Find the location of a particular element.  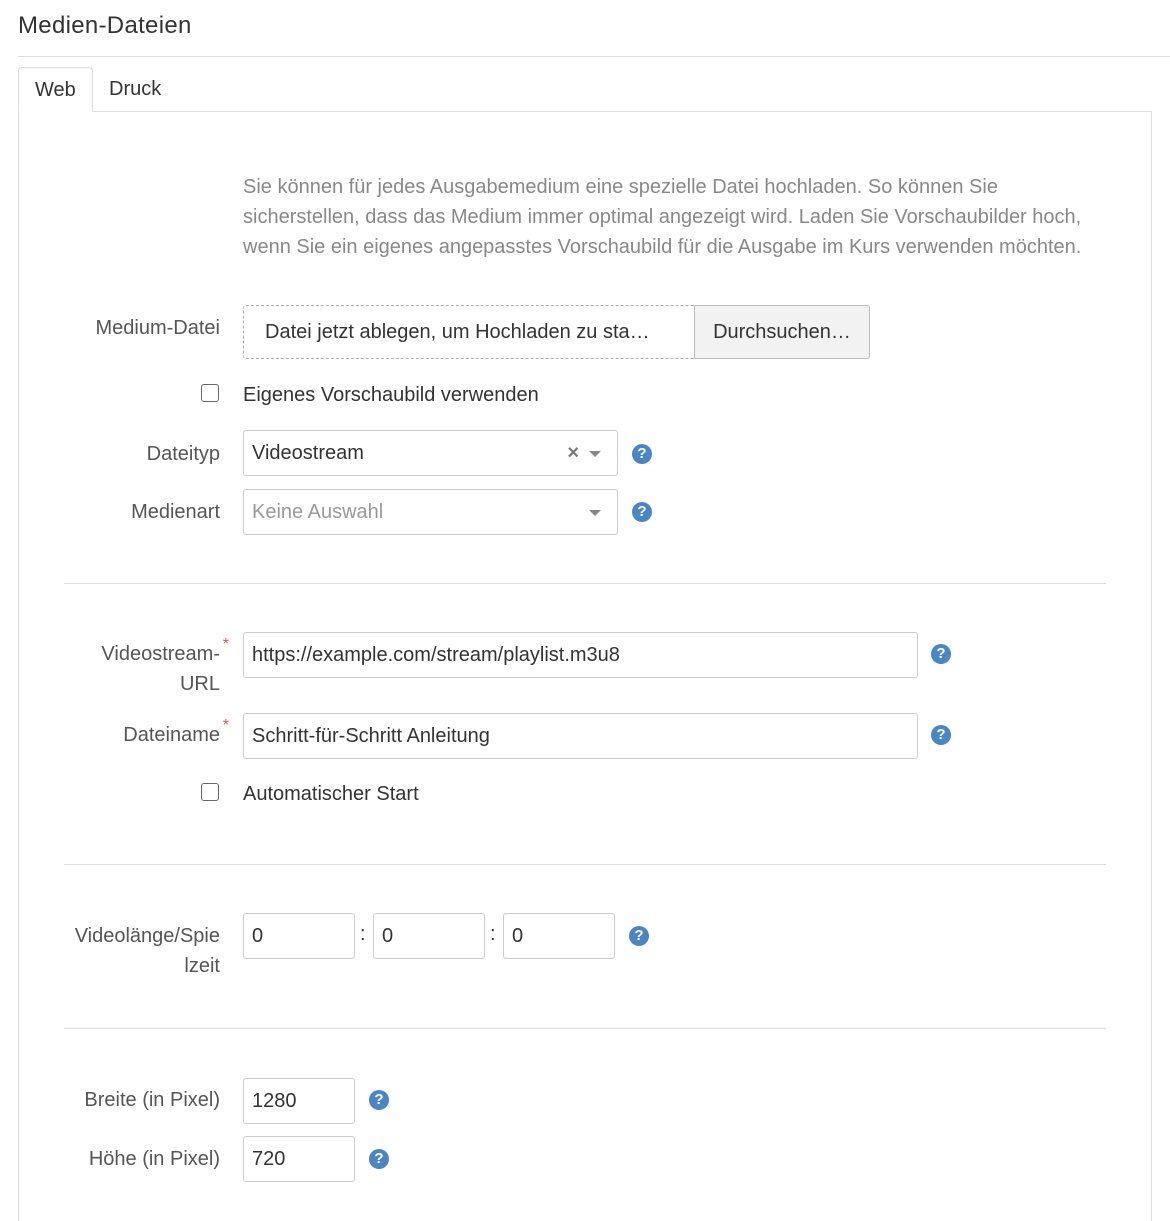

clear-icon: × is located at coordinates (573, 453).